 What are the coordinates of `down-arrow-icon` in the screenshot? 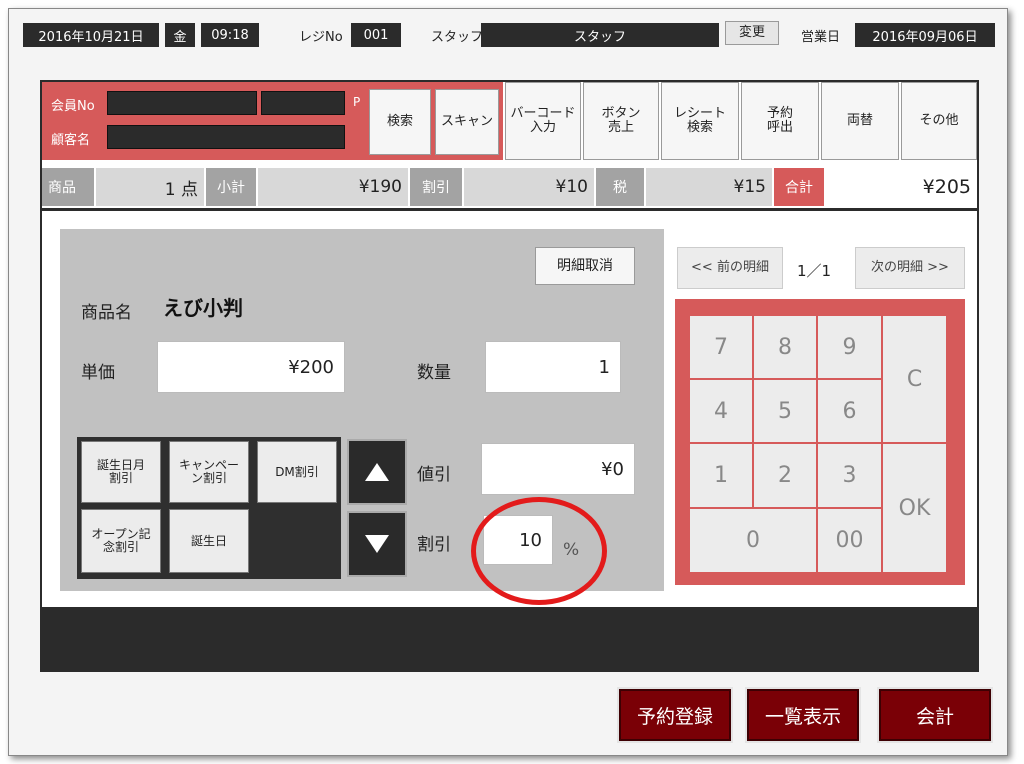 It's located at (377, 544).